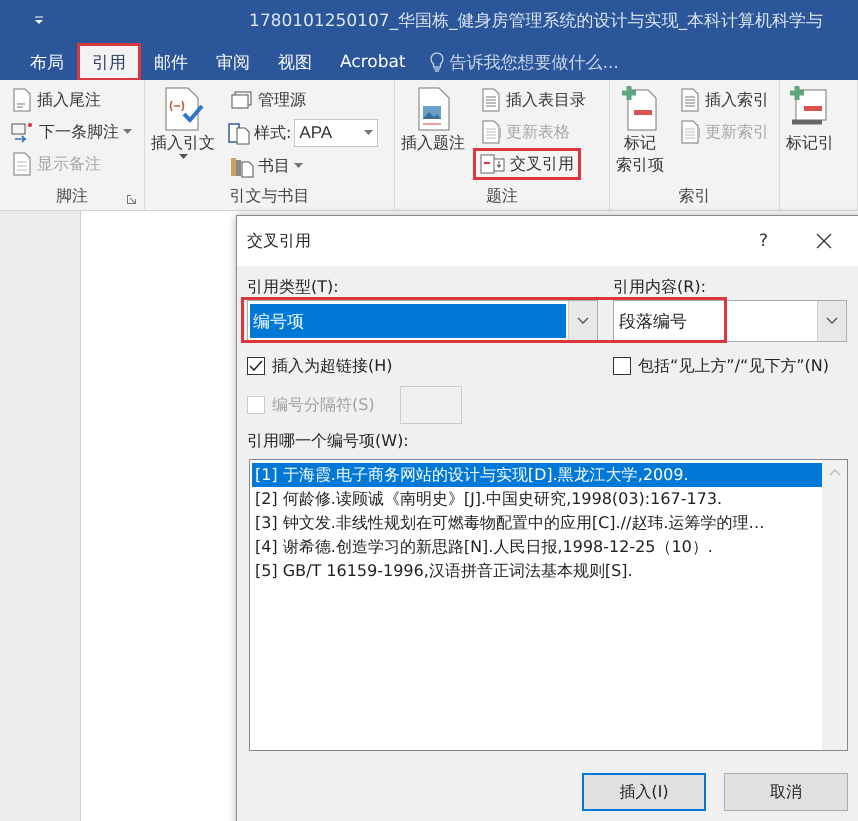 This screenshot has height=821, width=858. Describe the element at coordinates (422, 321) in the screenshot. I see `dropdown-field: 编号项` at that location.